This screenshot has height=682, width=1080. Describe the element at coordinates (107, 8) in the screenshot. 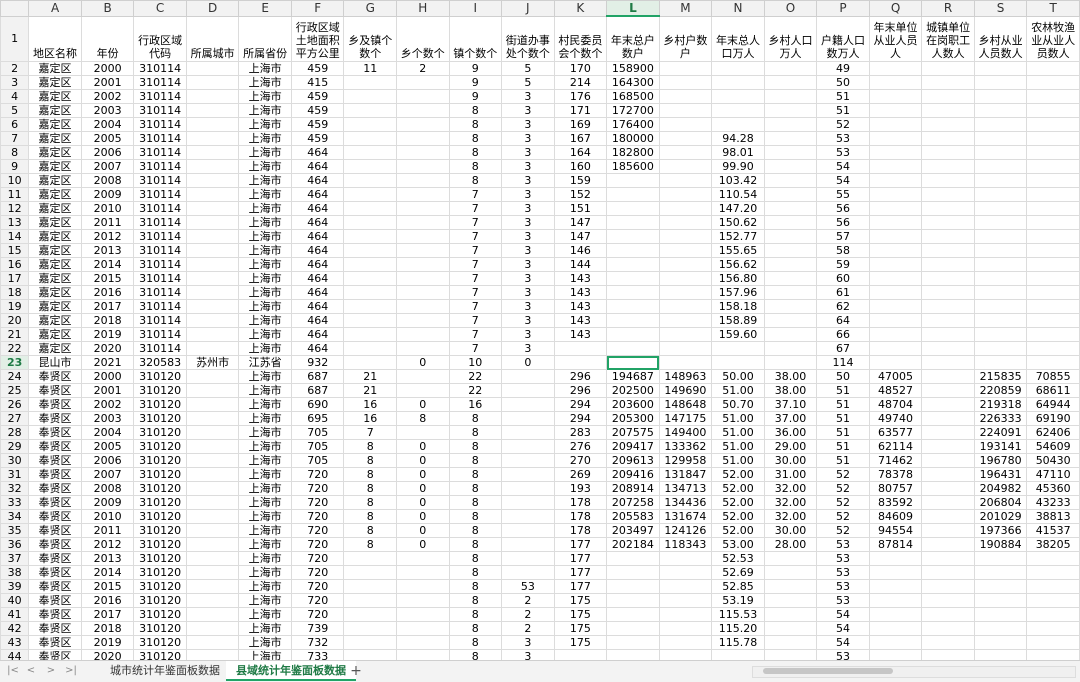

I see `column-header-B: B` at that location.